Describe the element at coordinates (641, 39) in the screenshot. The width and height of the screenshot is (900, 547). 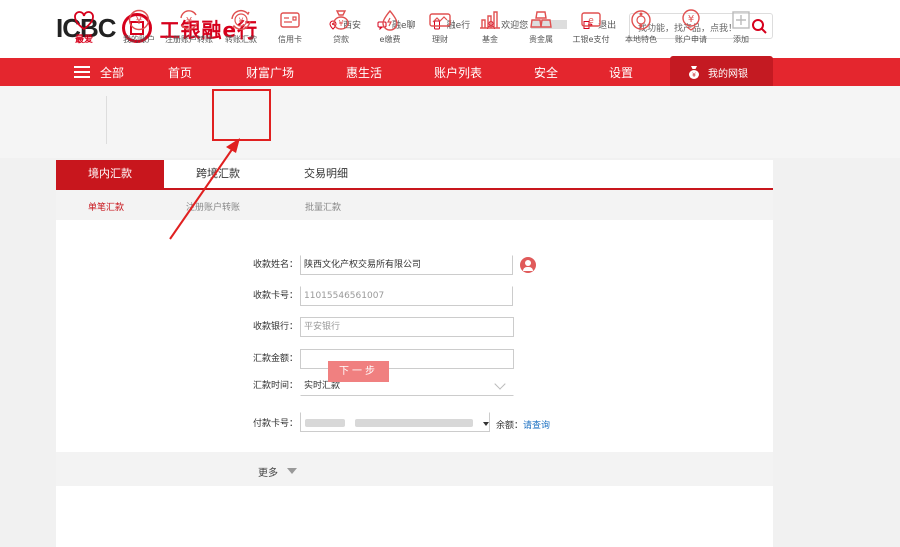
I see `quick-item-label: 本地特色` at that location.